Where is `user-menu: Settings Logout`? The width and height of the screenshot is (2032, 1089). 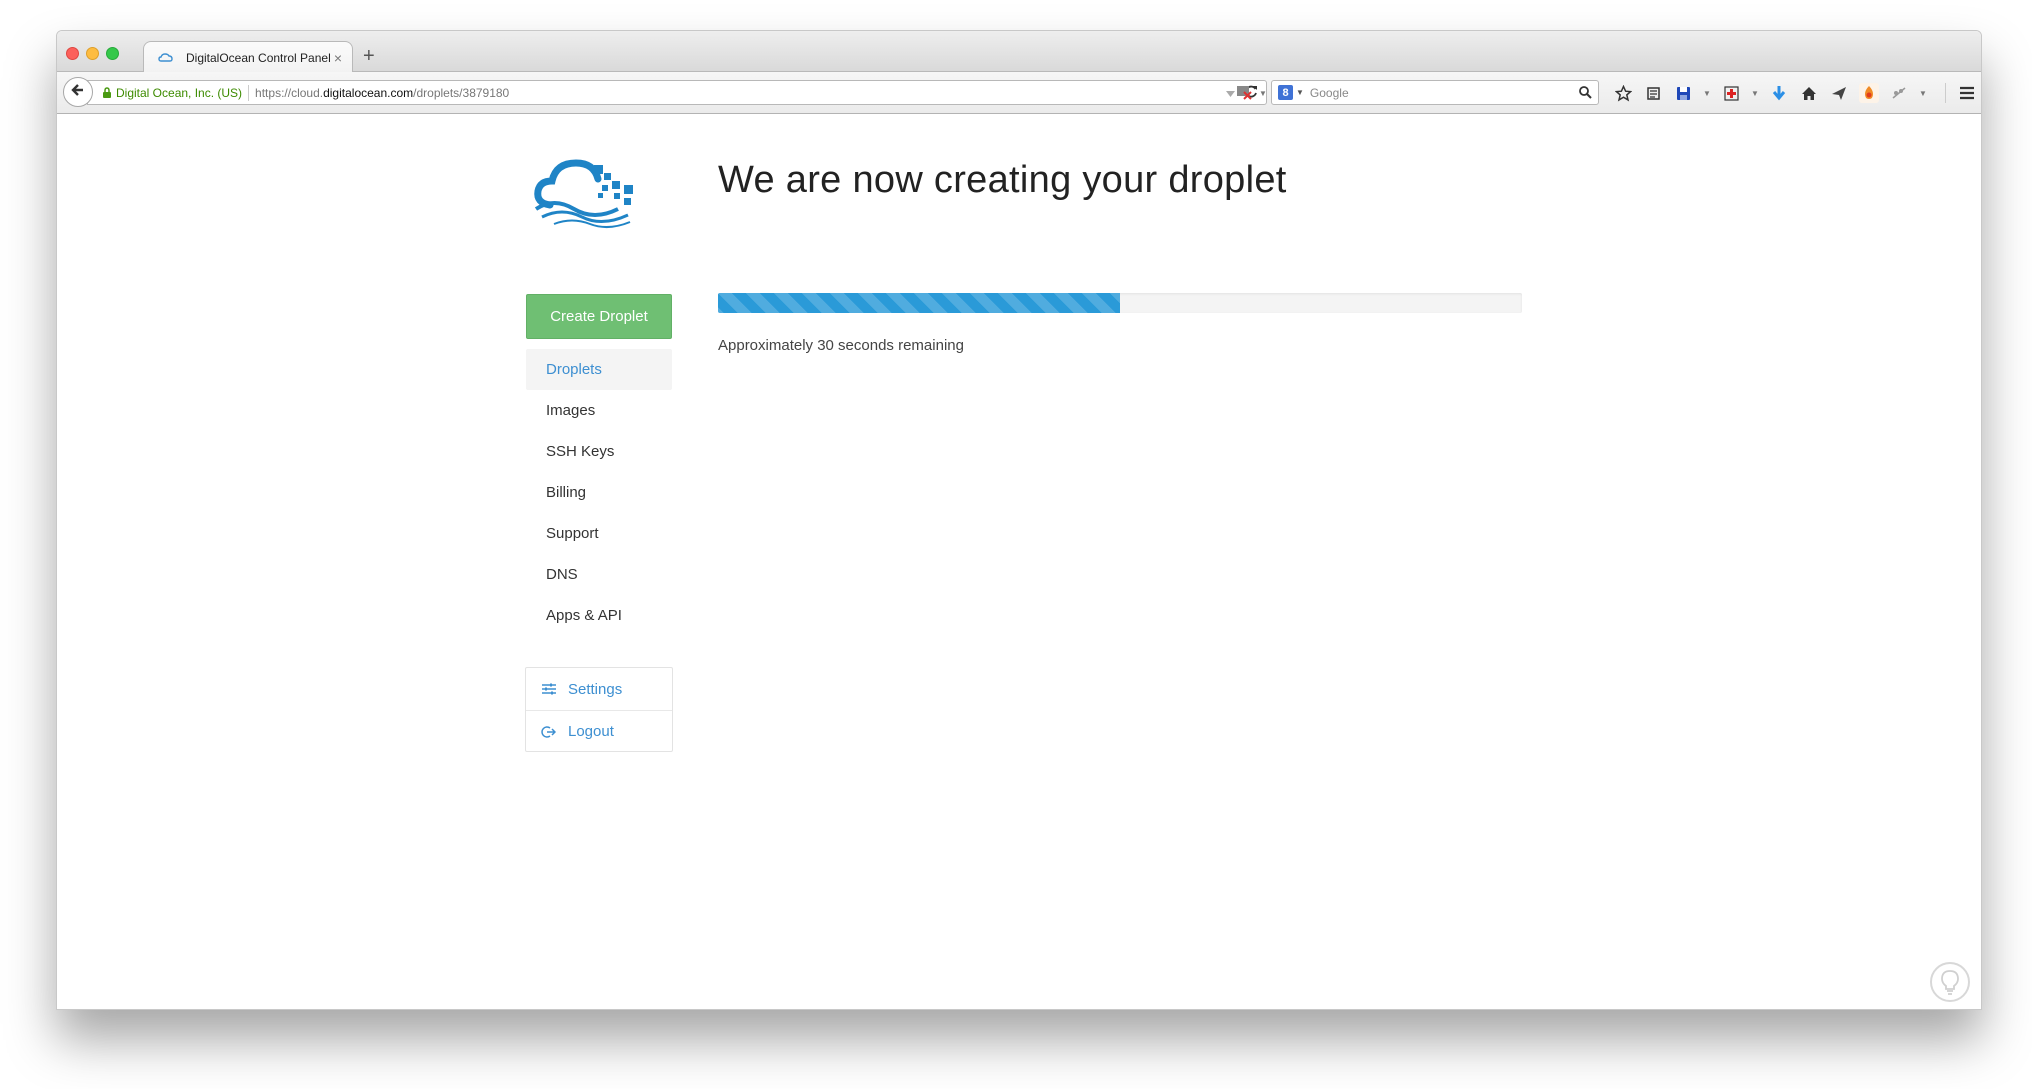 user-menu: Settings Logout is located at coordinates (599, 709).